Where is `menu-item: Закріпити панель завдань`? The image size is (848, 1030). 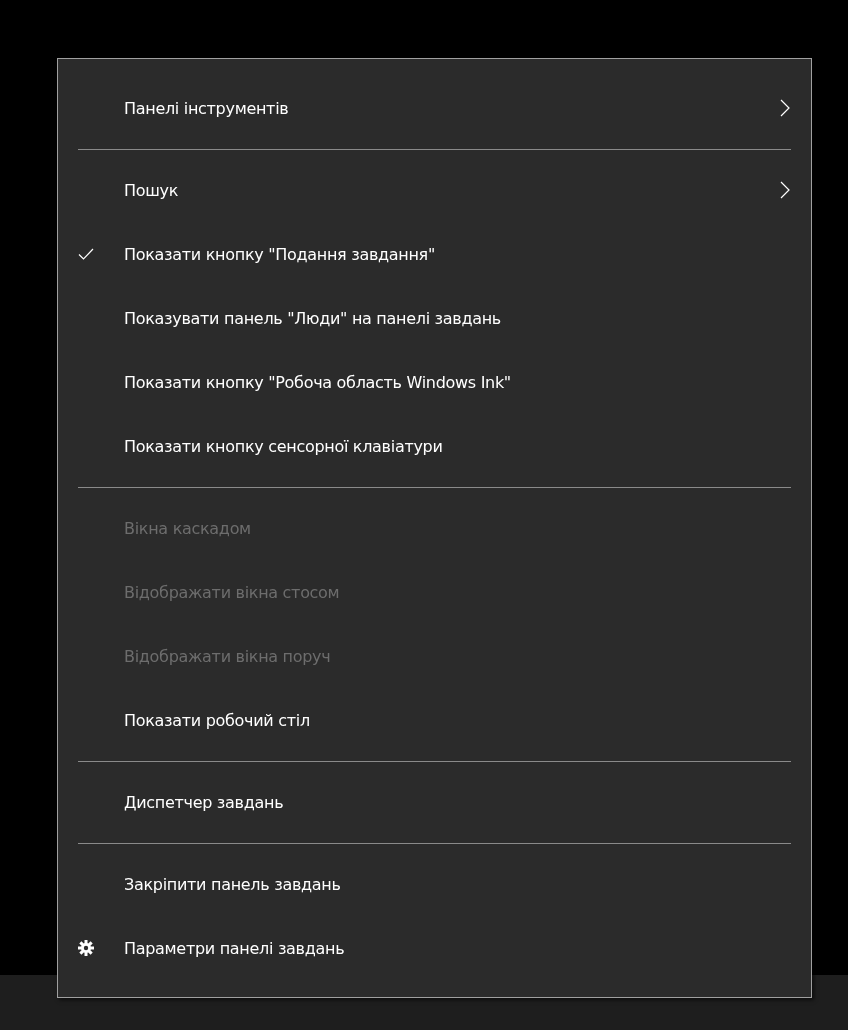
menu-item: Закріпити панель завдань is located at coordinates (434, 884).